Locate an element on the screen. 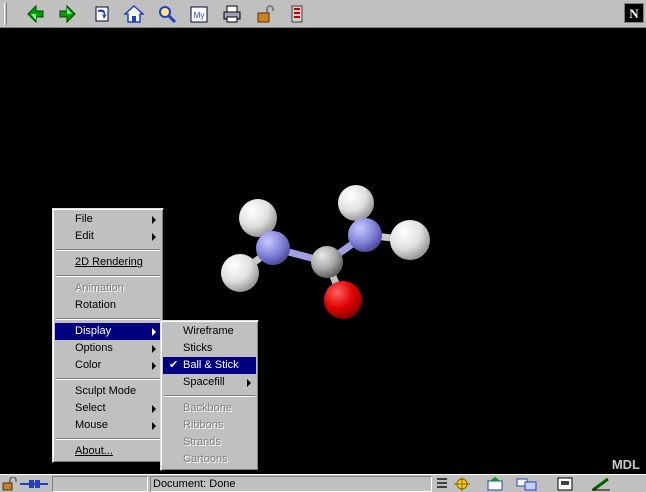 This screenshot has width=646, height=492. reload-icon is located at coordinates (102, 14).